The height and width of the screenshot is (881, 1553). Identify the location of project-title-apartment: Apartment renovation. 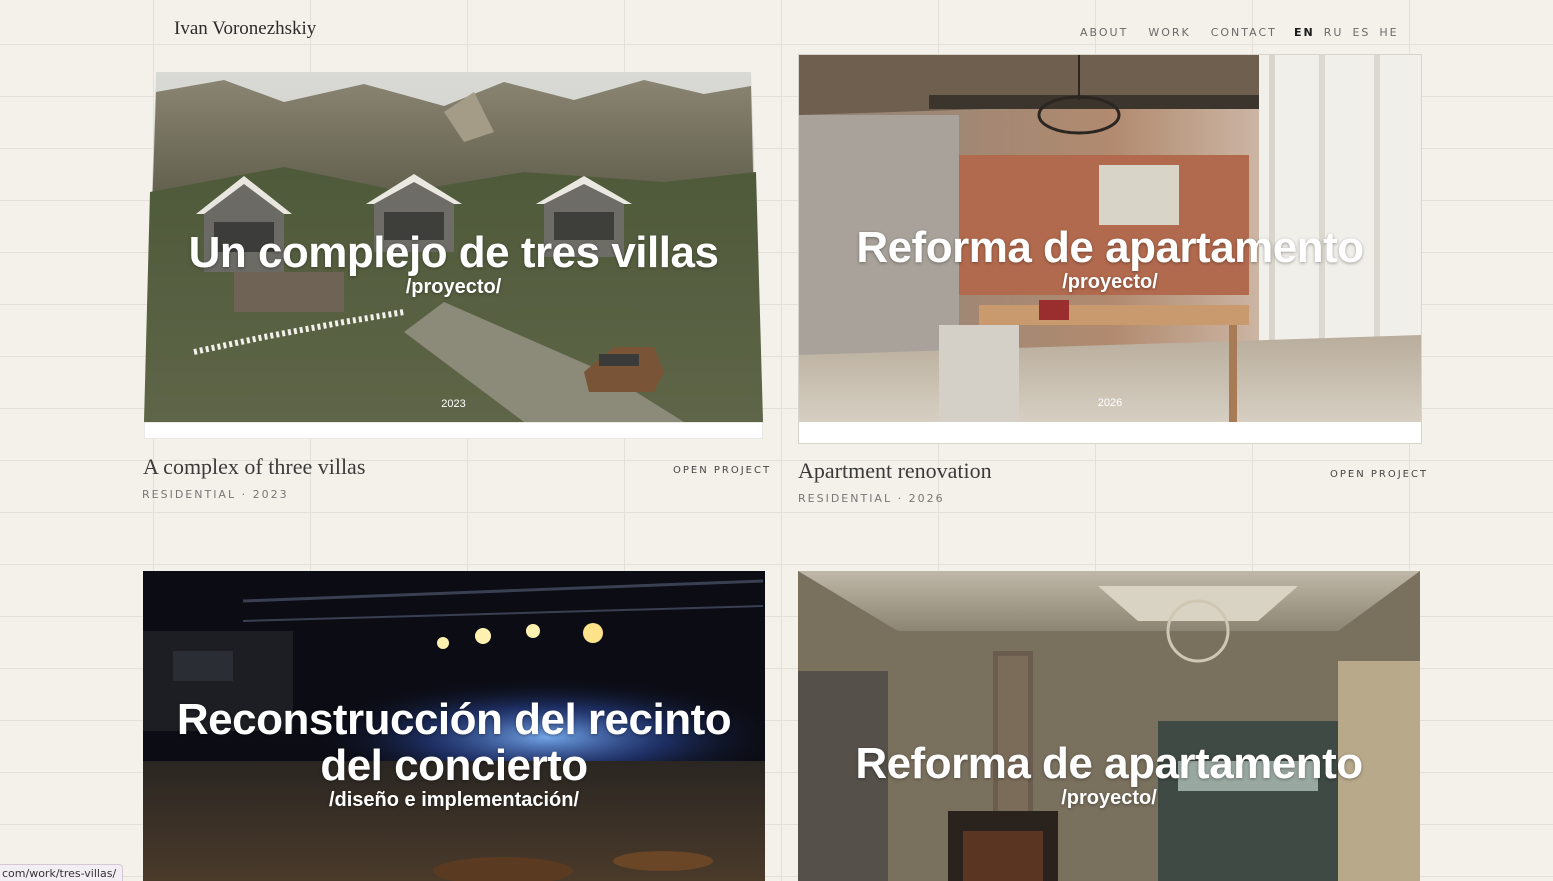
(895, 471).